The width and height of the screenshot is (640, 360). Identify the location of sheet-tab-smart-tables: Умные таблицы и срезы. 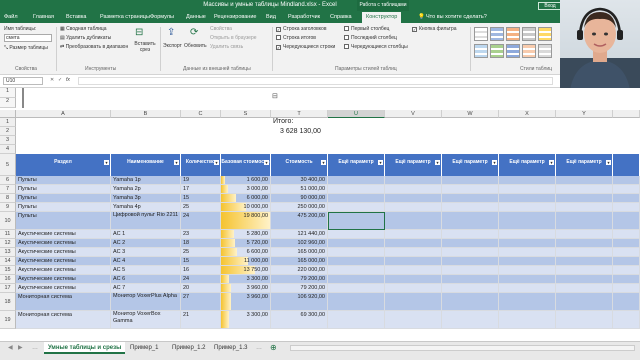
(85, 348).